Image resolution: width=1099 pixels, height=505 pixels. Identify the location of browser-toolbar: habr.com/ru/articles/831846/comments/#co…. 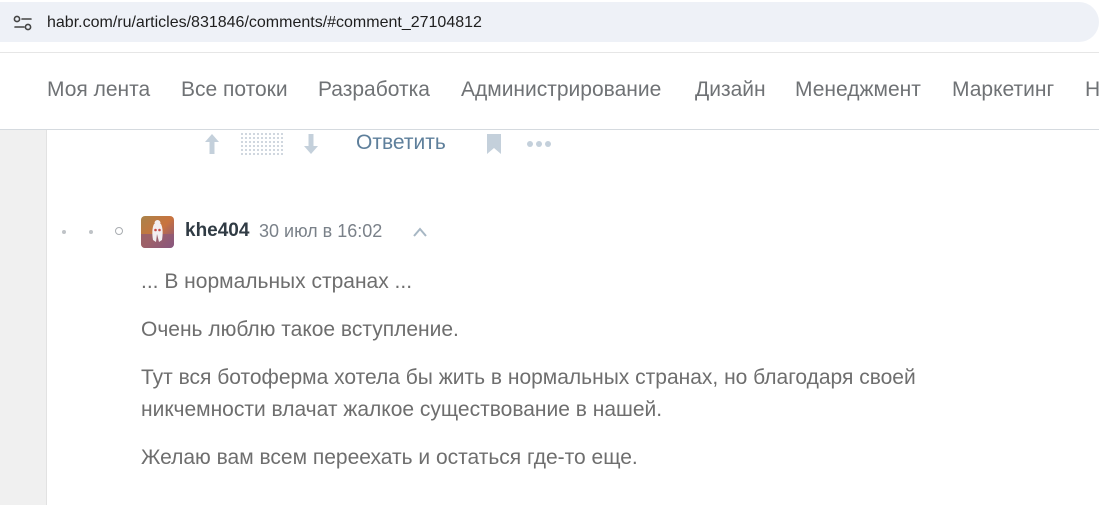
(549, 26).